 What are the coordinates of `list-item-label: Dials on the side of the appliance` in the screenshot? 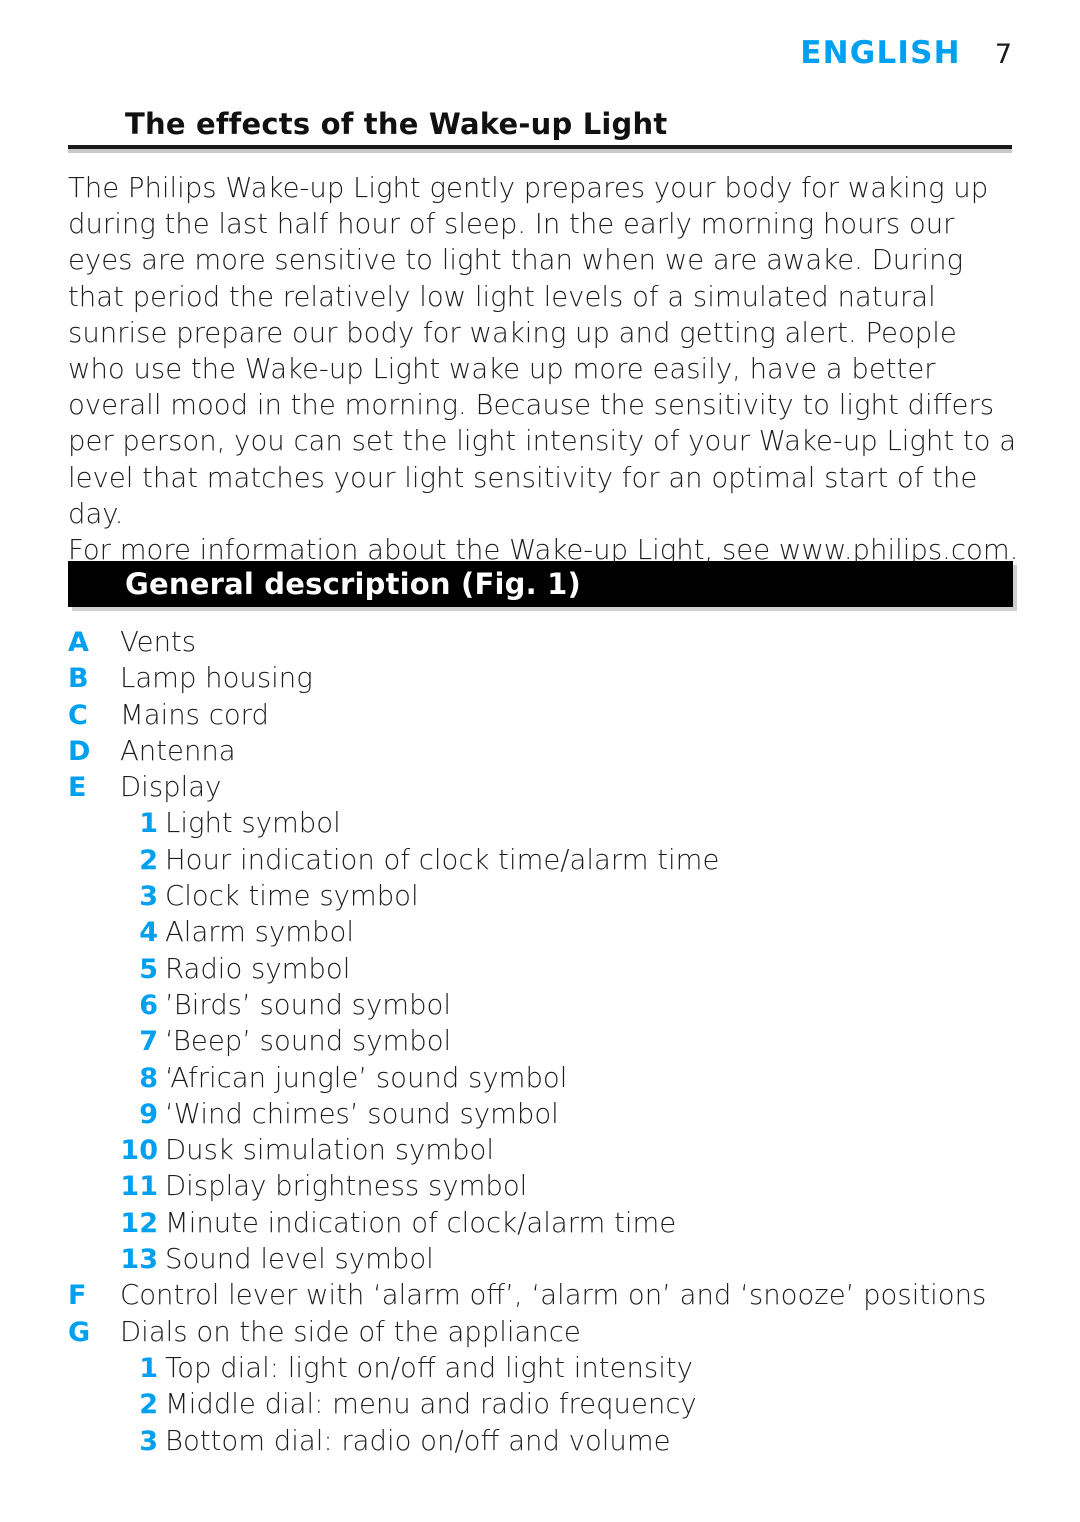 It's located at (350, 1331).